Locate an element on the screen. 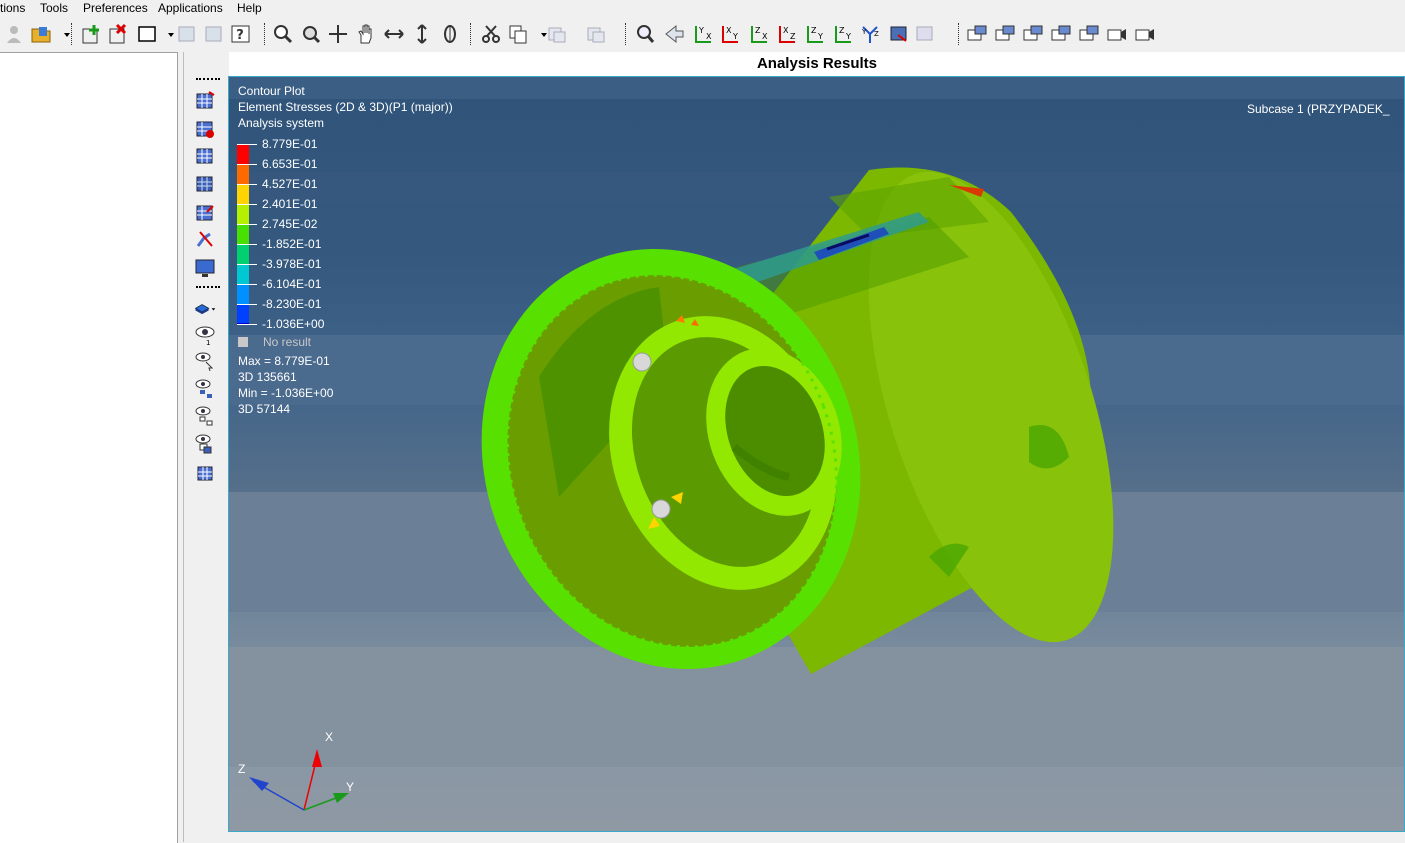 This screenshot has height=843, width=1405. show-selected-icon is located at coordinates (205, 362).